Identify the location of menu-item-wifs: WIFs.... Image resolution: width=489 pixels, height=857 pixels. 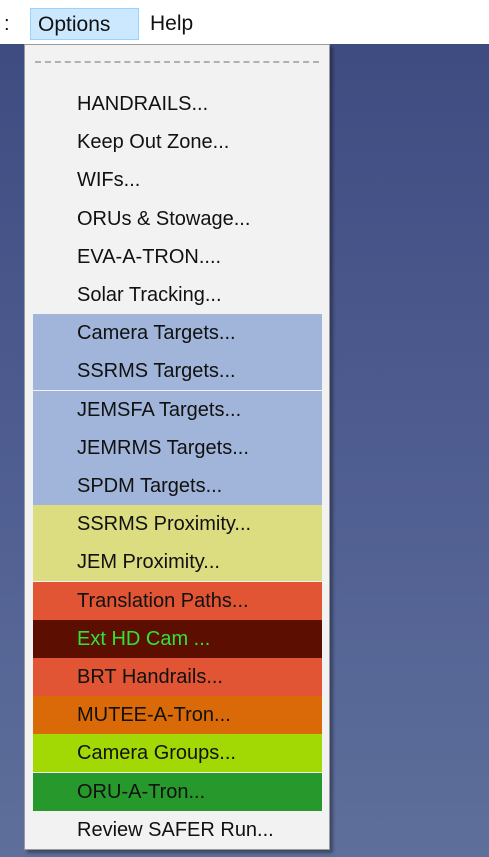
(177, 180).